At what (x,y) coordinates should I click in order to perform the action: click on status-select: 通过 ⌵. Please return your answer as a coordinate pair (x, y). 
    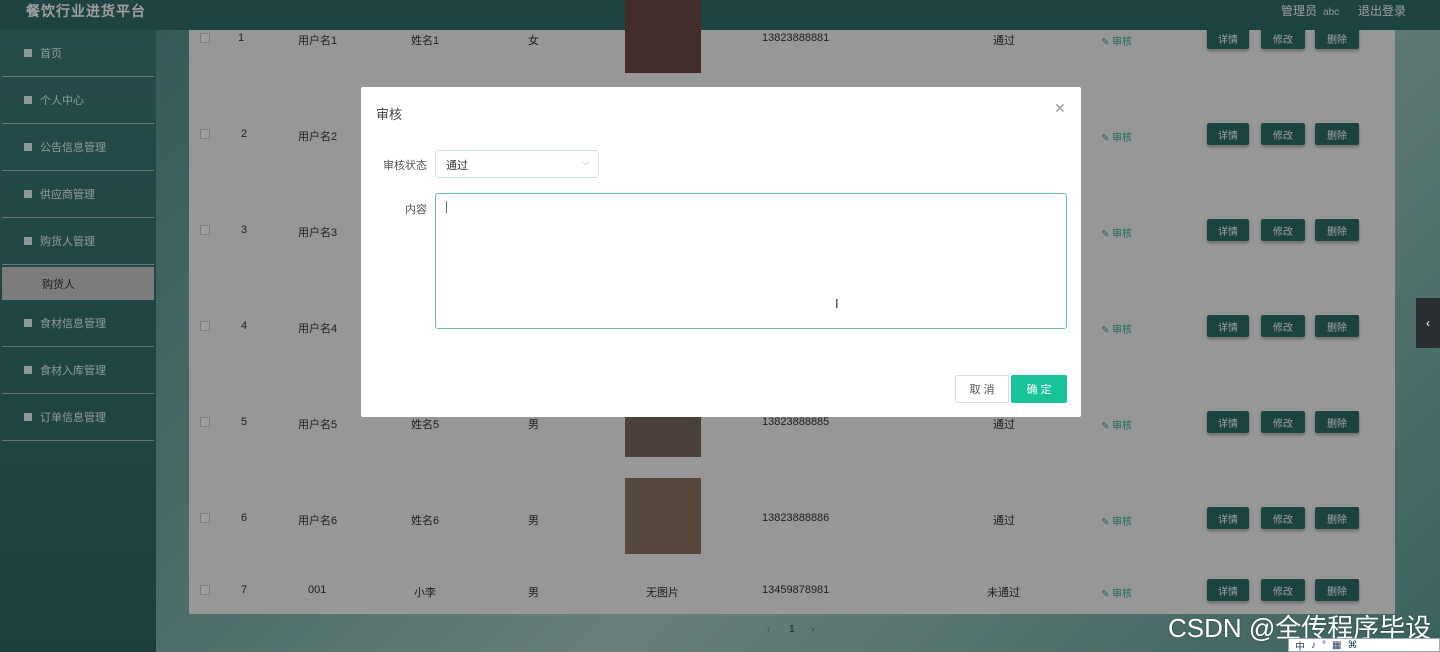
    Looking at the image, I should click on (517, 164).